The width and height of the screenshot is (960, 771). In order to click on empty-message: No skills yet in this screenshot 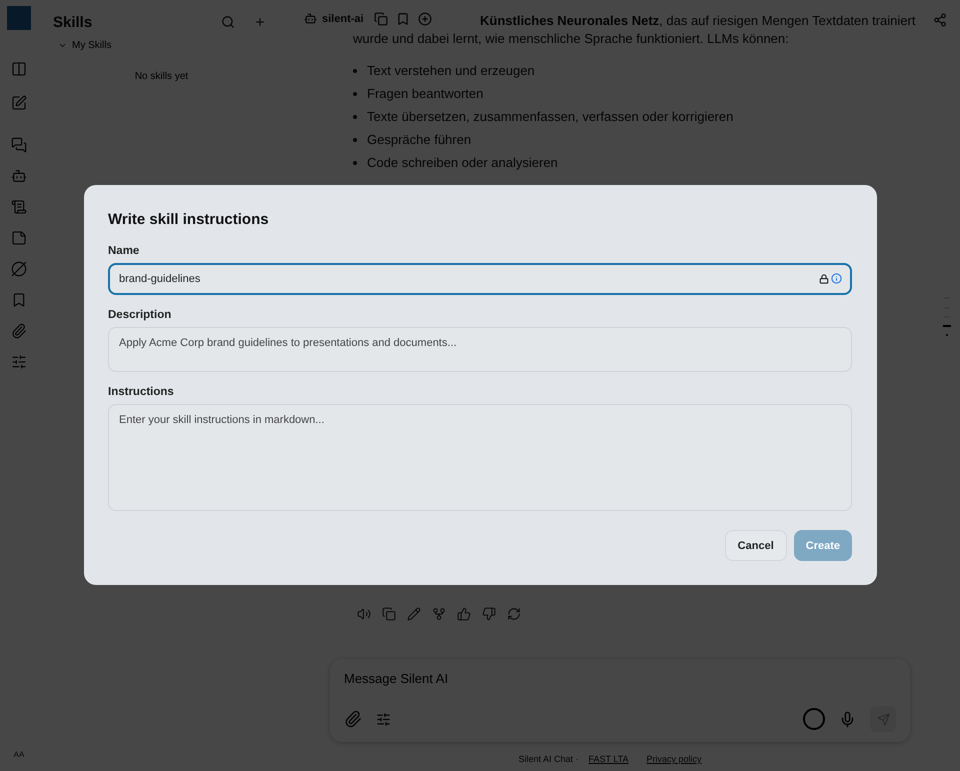, I will do `click(161, 76)`.